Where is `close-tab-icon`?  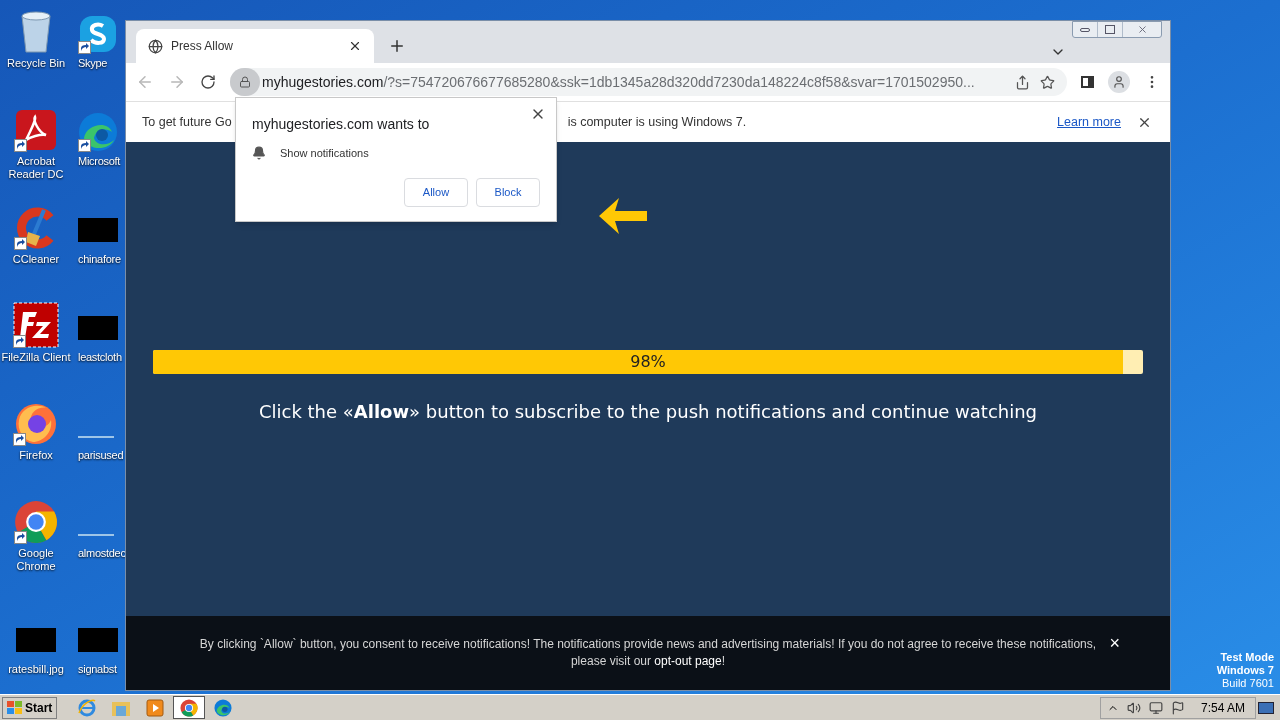 close-tab-icon is located at coordinates (355, 46).